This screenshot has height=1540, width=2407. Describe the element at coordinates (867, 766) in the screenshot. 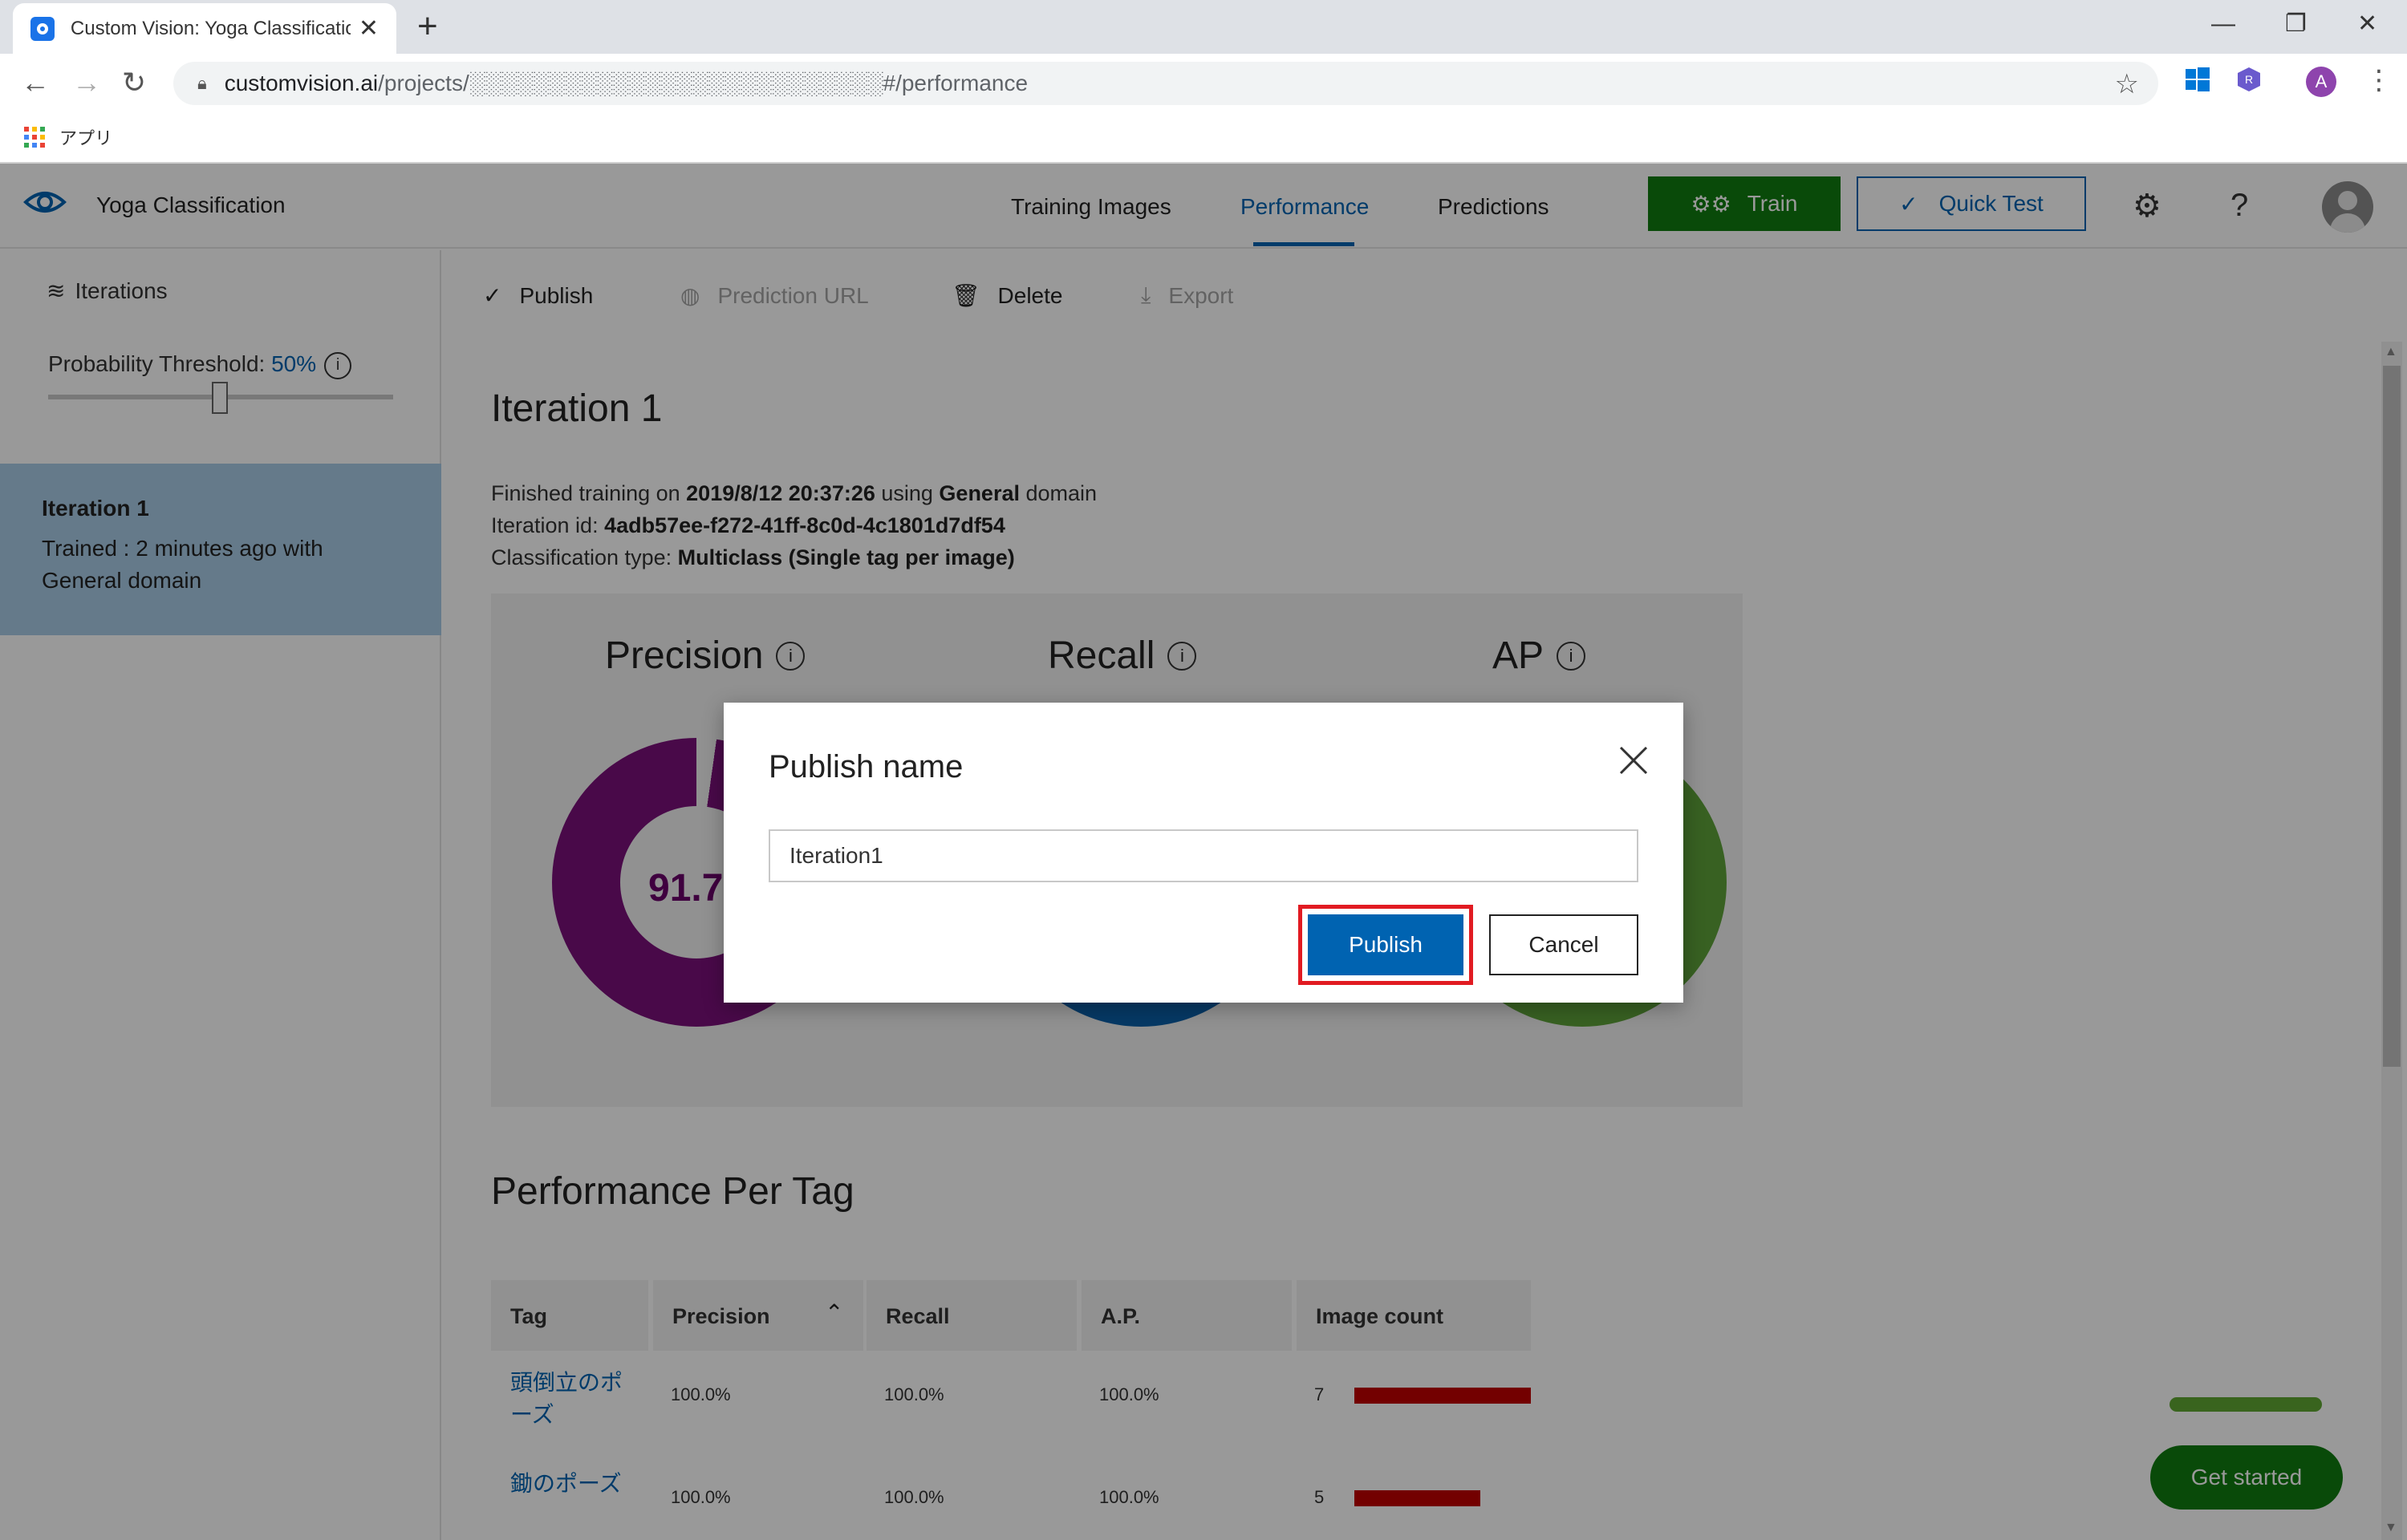

I see `dialog-title: Publish name` at that location.